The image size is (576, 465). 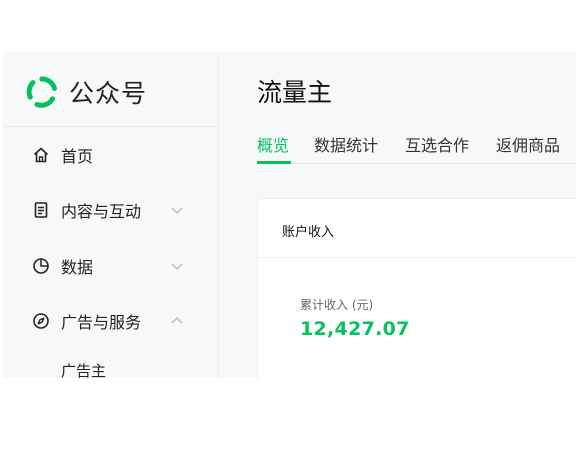 I want to click on wechat-official-logo-icon, so click(x=41, y=92).